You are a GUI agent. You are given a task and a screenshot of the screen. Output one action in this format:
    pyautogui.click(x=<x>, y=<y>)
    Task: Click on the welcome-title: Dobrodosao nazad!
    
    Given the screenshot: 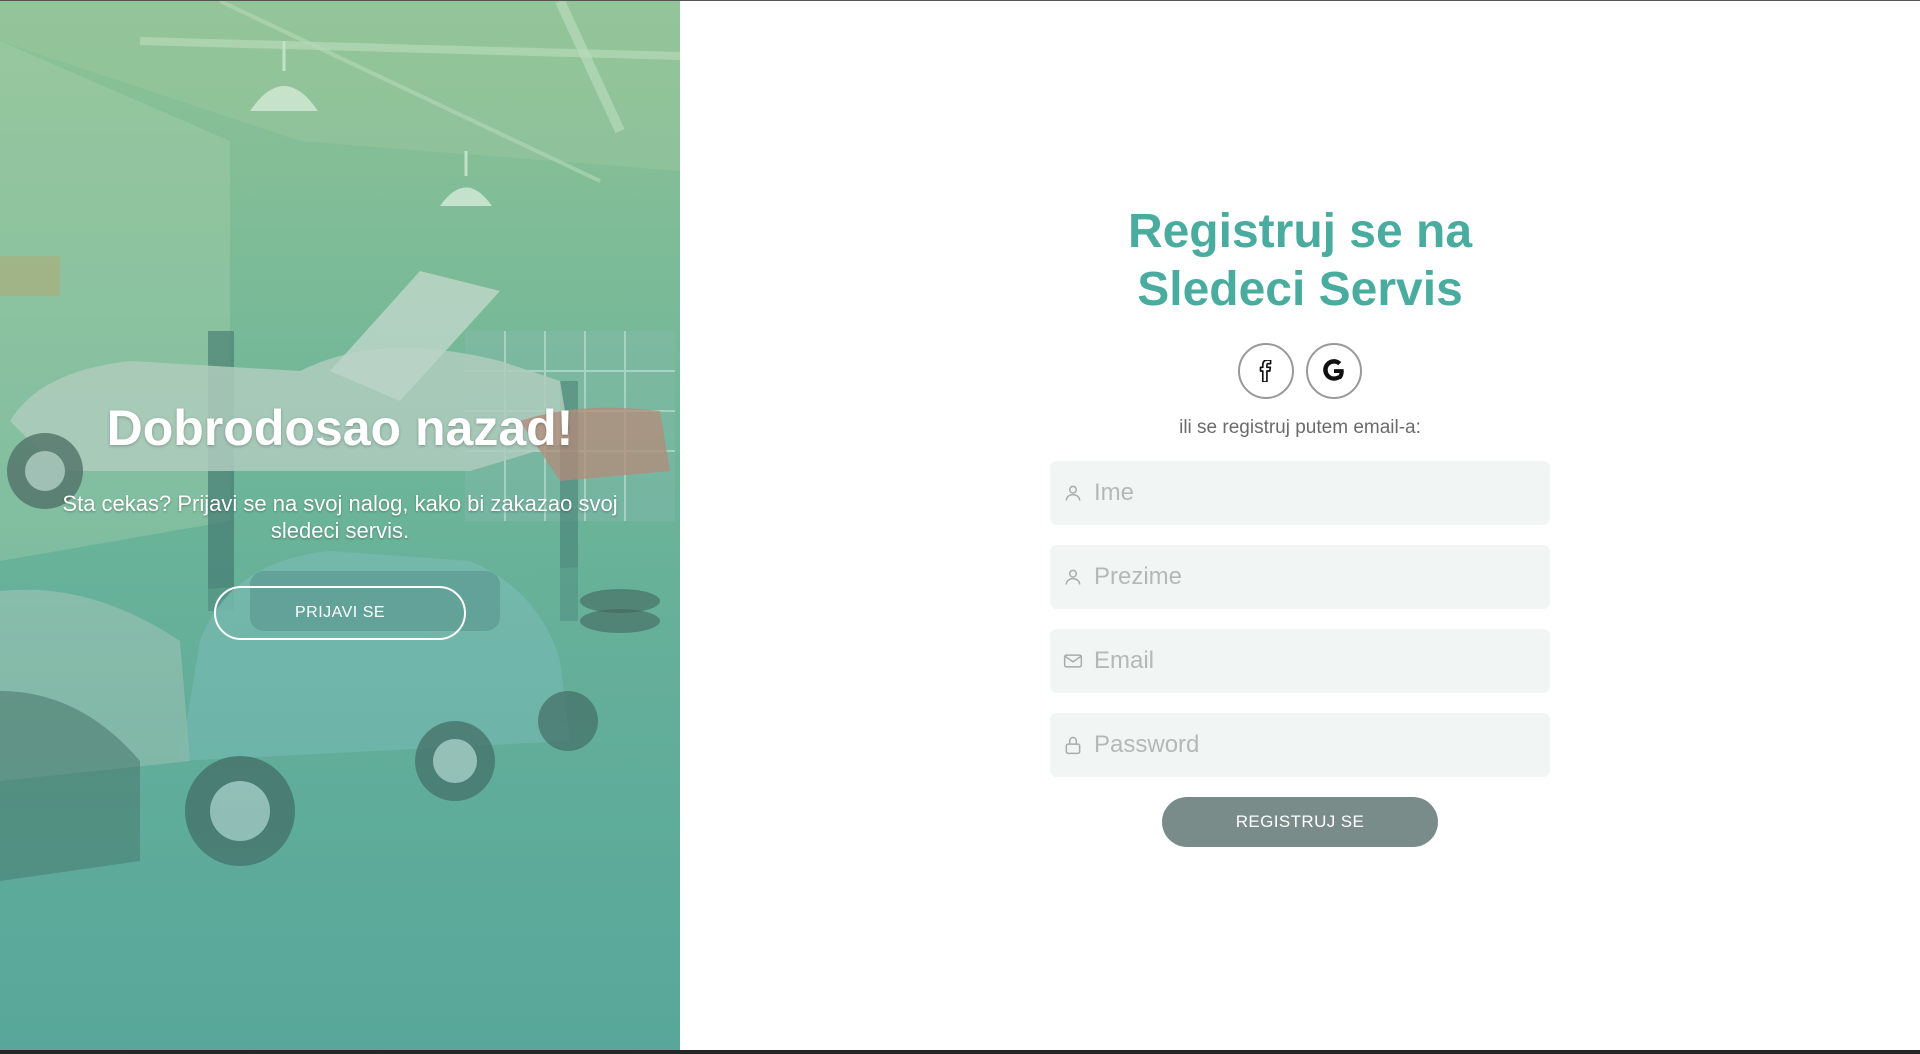 What is the action you would take?
    pyautogui.click(x=340, y=428)
    